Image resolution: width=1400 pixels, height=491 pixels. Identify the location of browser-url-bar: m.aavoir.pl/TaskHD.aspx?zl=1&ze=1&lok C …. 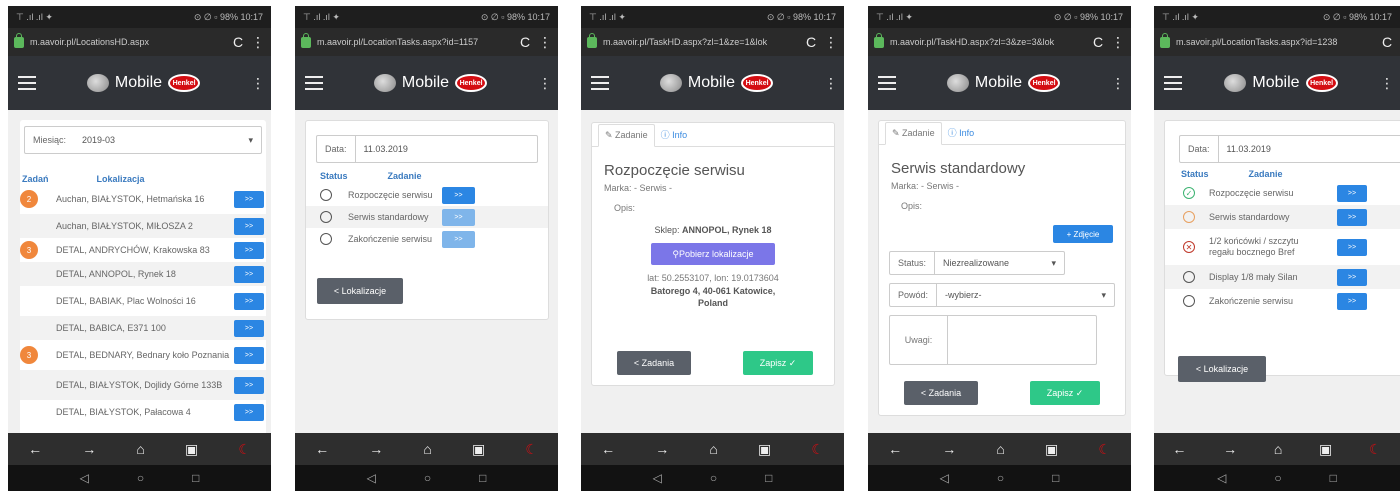
(712, 42).